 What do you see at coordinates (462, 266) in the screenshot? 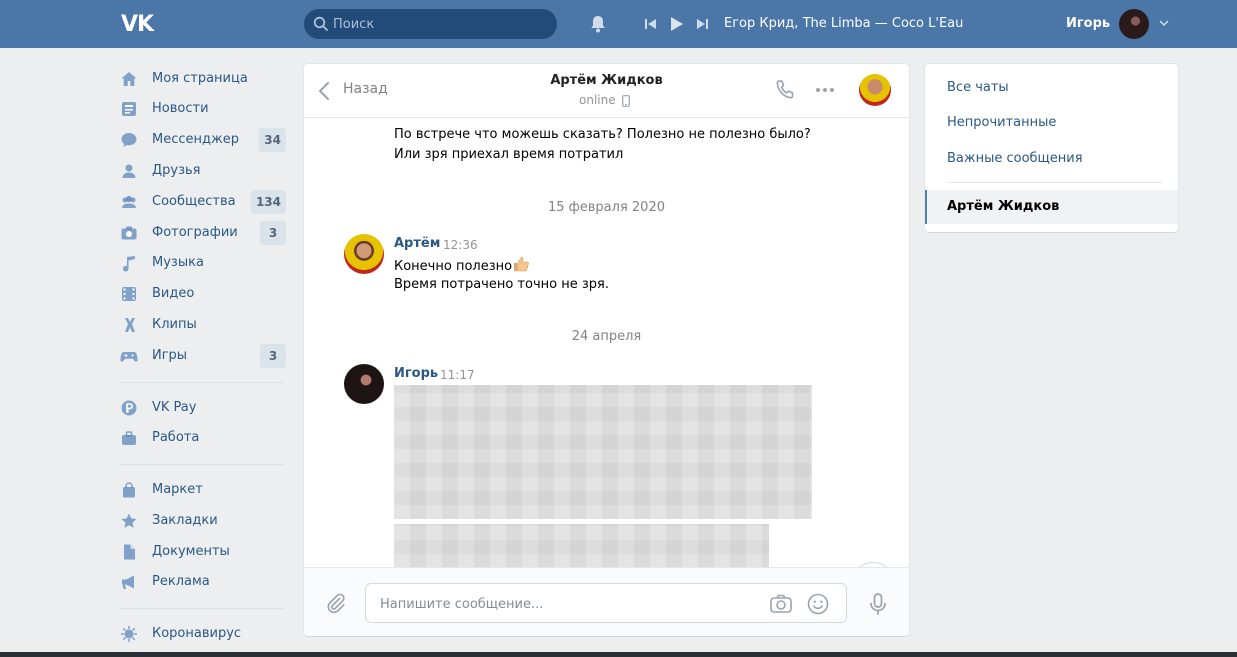
I see `message-text: Конечно полезно` at bounding box center [462, 266].